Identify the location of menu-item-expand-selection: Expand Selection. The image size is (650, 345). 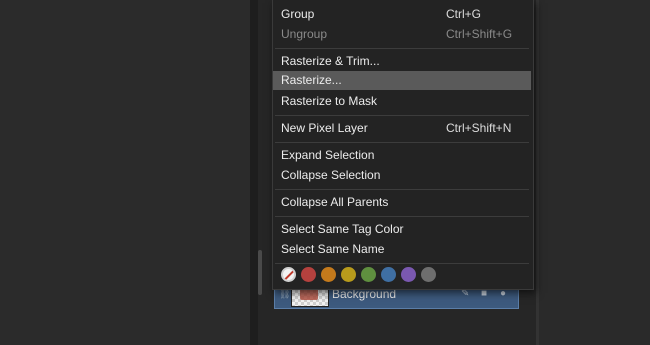
(402, 155).